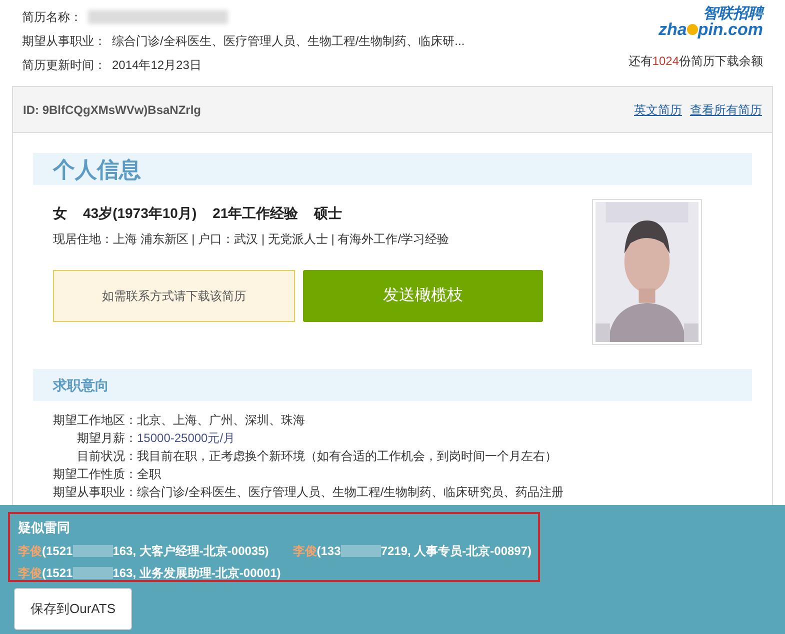  Describe the element at coordinates (710, 22) in the screenshot. I see `logo: 智联招聘 zha pin.com` at that location.